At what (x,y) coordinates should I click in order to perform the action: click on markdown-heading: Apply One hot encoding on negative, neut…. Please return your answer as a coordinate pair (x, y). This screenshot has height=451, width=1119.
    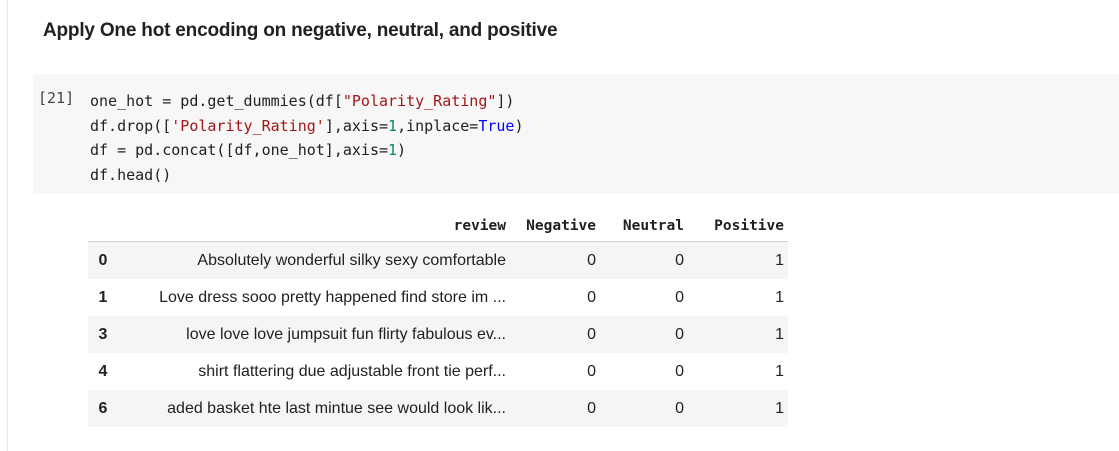
    Looking at the image, I should click on (300, 30).